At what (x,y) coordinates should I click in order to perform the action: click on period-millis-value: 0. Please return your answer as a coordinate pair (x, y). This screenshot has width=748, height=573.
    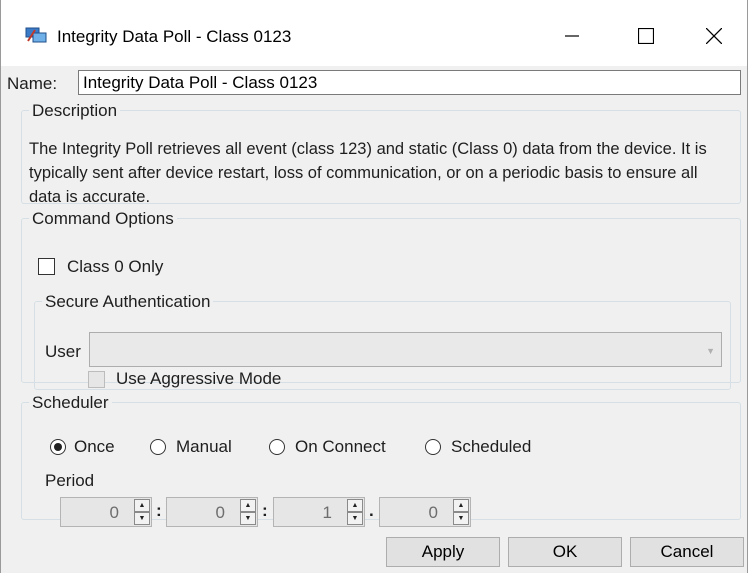
    Looking at the image, I should click on (433, 512).